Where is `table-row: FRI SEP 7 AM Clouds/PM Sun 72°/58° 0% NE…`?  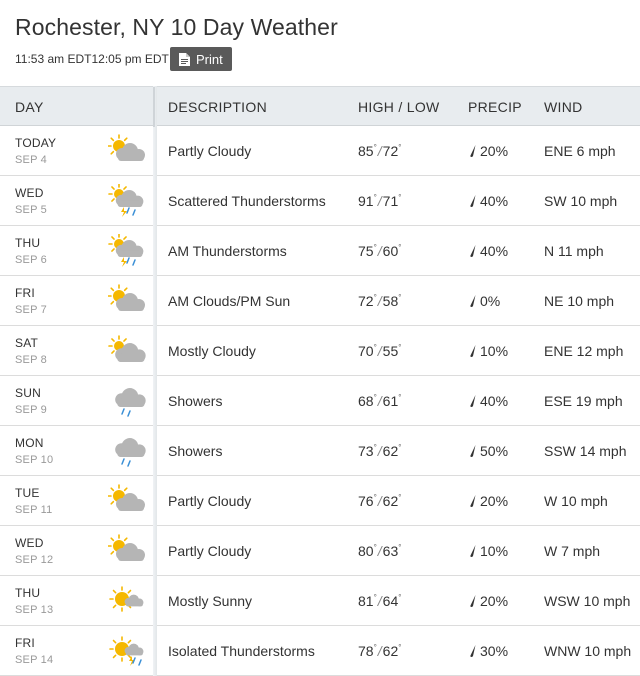
table-row: FRI SEP 7 AM Clouds/PM Sun 72°/58° 0% NE… is located at coordinates (320, 301).